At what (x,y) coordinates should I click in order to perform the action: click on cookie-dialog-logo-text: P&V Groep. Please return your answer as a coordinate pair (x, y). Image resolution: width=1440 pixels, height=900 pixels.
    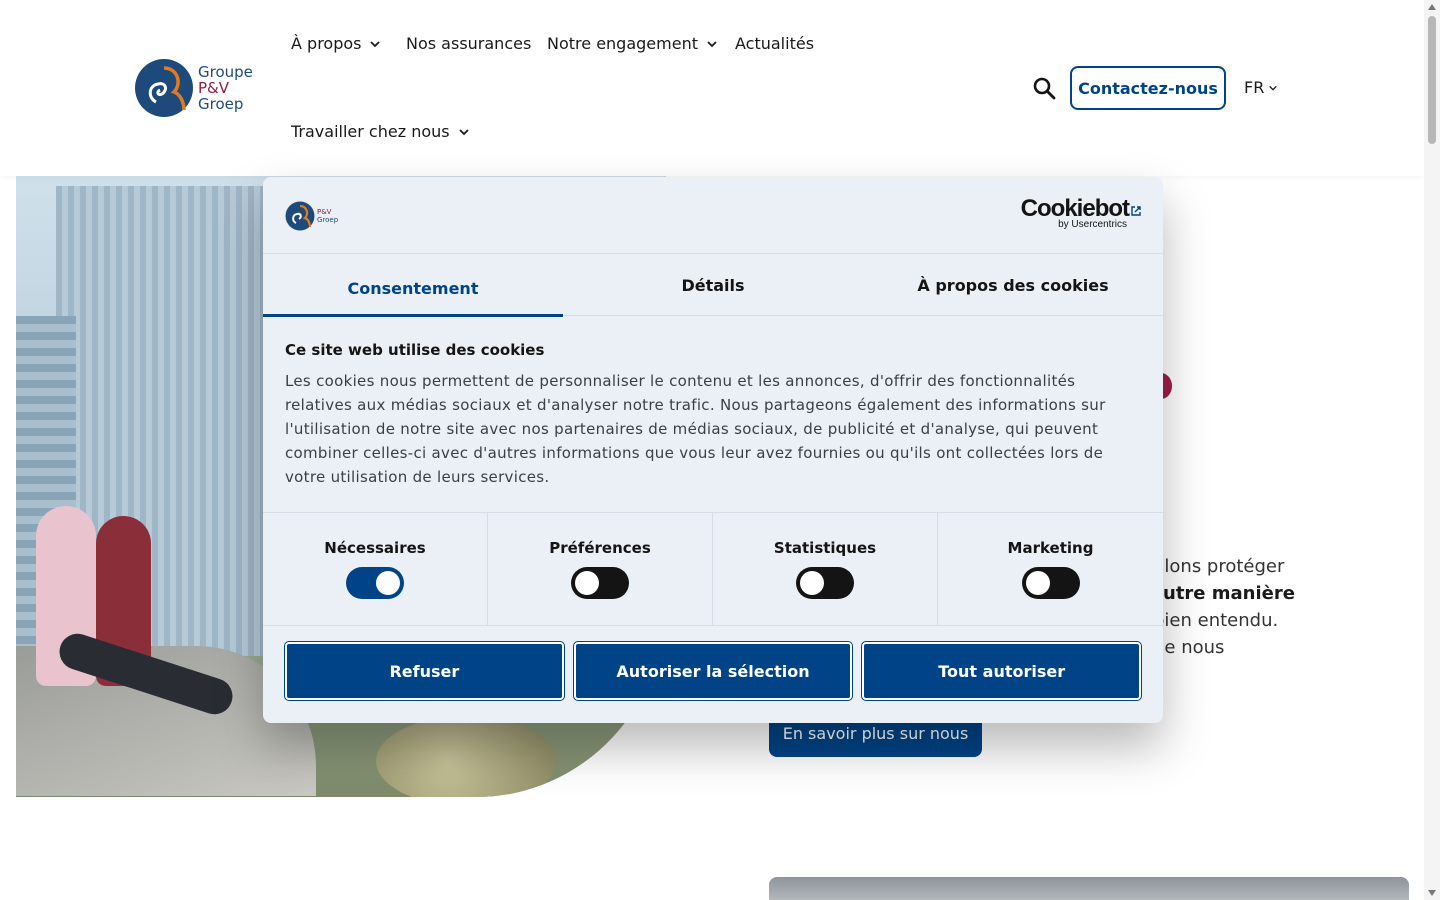
    Looking at the image, I should click on (327, 216).